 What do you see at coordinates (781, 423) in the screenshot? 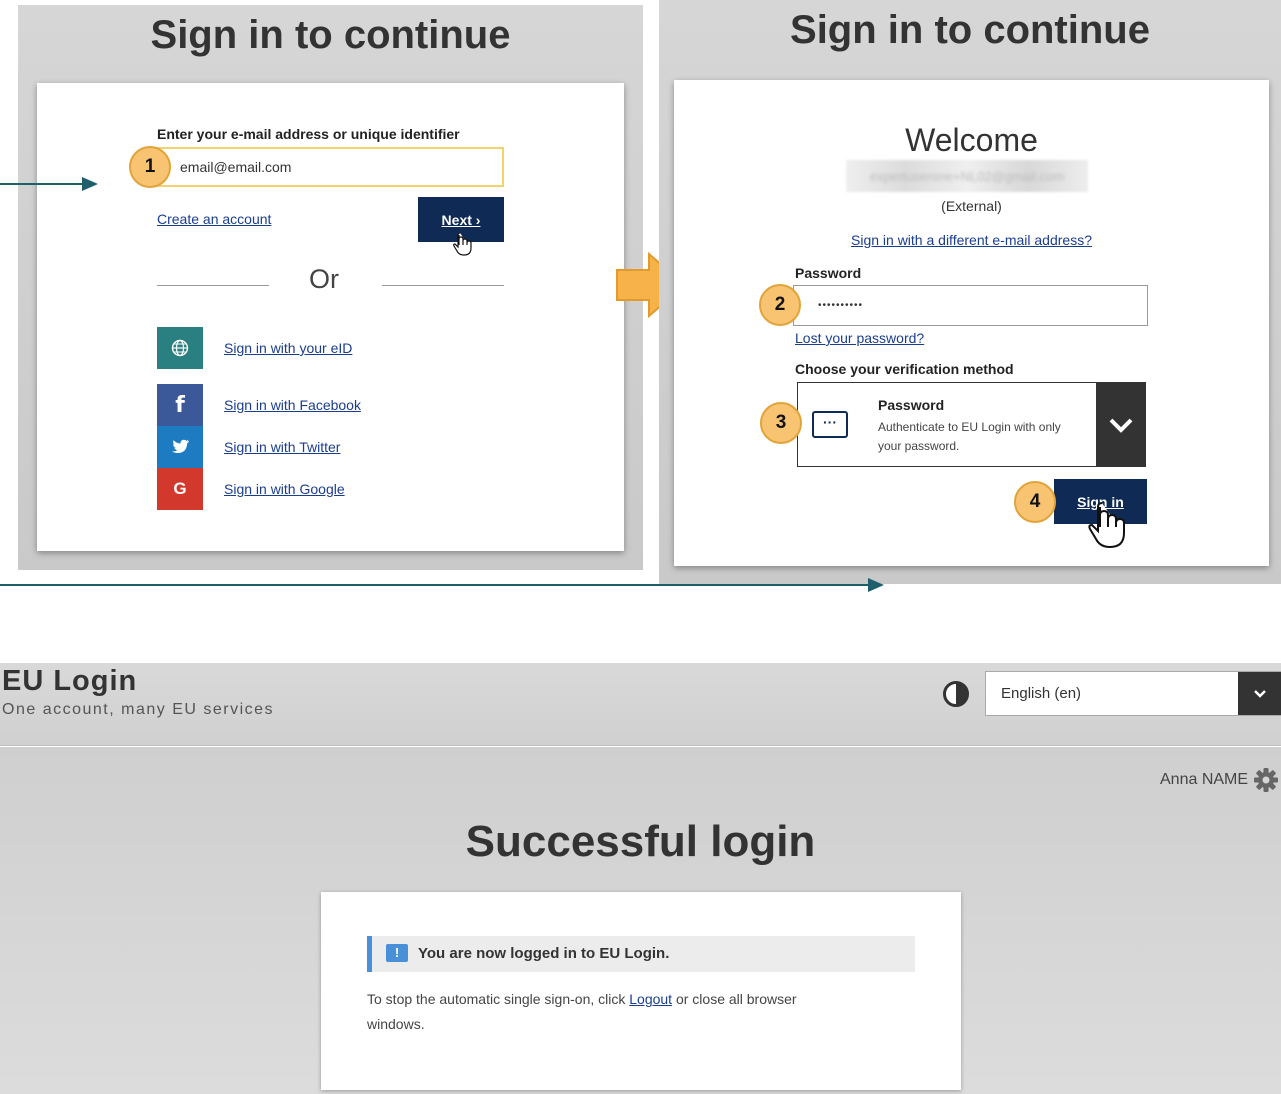
I see `step-badge-3: 3` at bounding box center [781, 423].